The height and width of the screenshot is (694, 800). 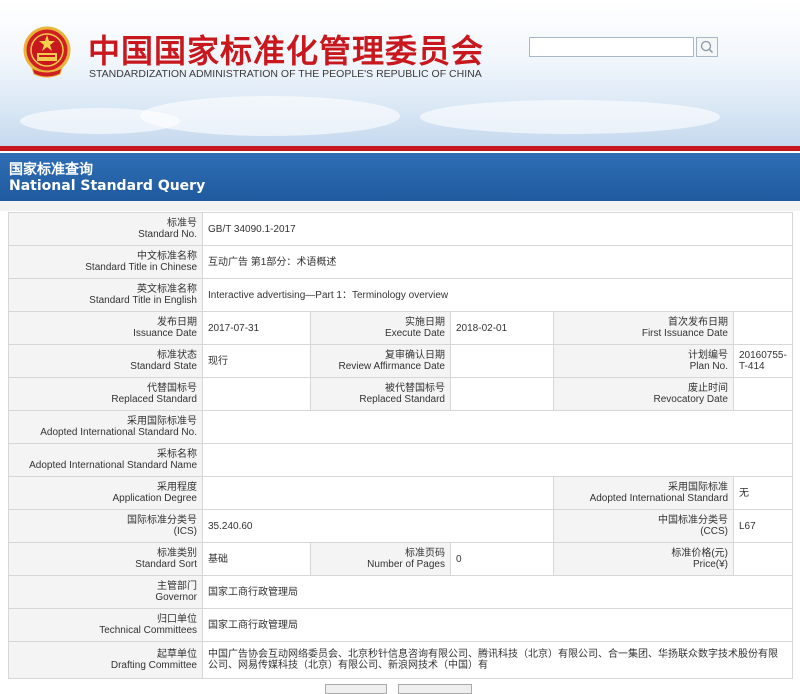 What do you see at coordinates (400, 148) in the screenshot?
I see `header-divider` at bounding box center [400, 148].